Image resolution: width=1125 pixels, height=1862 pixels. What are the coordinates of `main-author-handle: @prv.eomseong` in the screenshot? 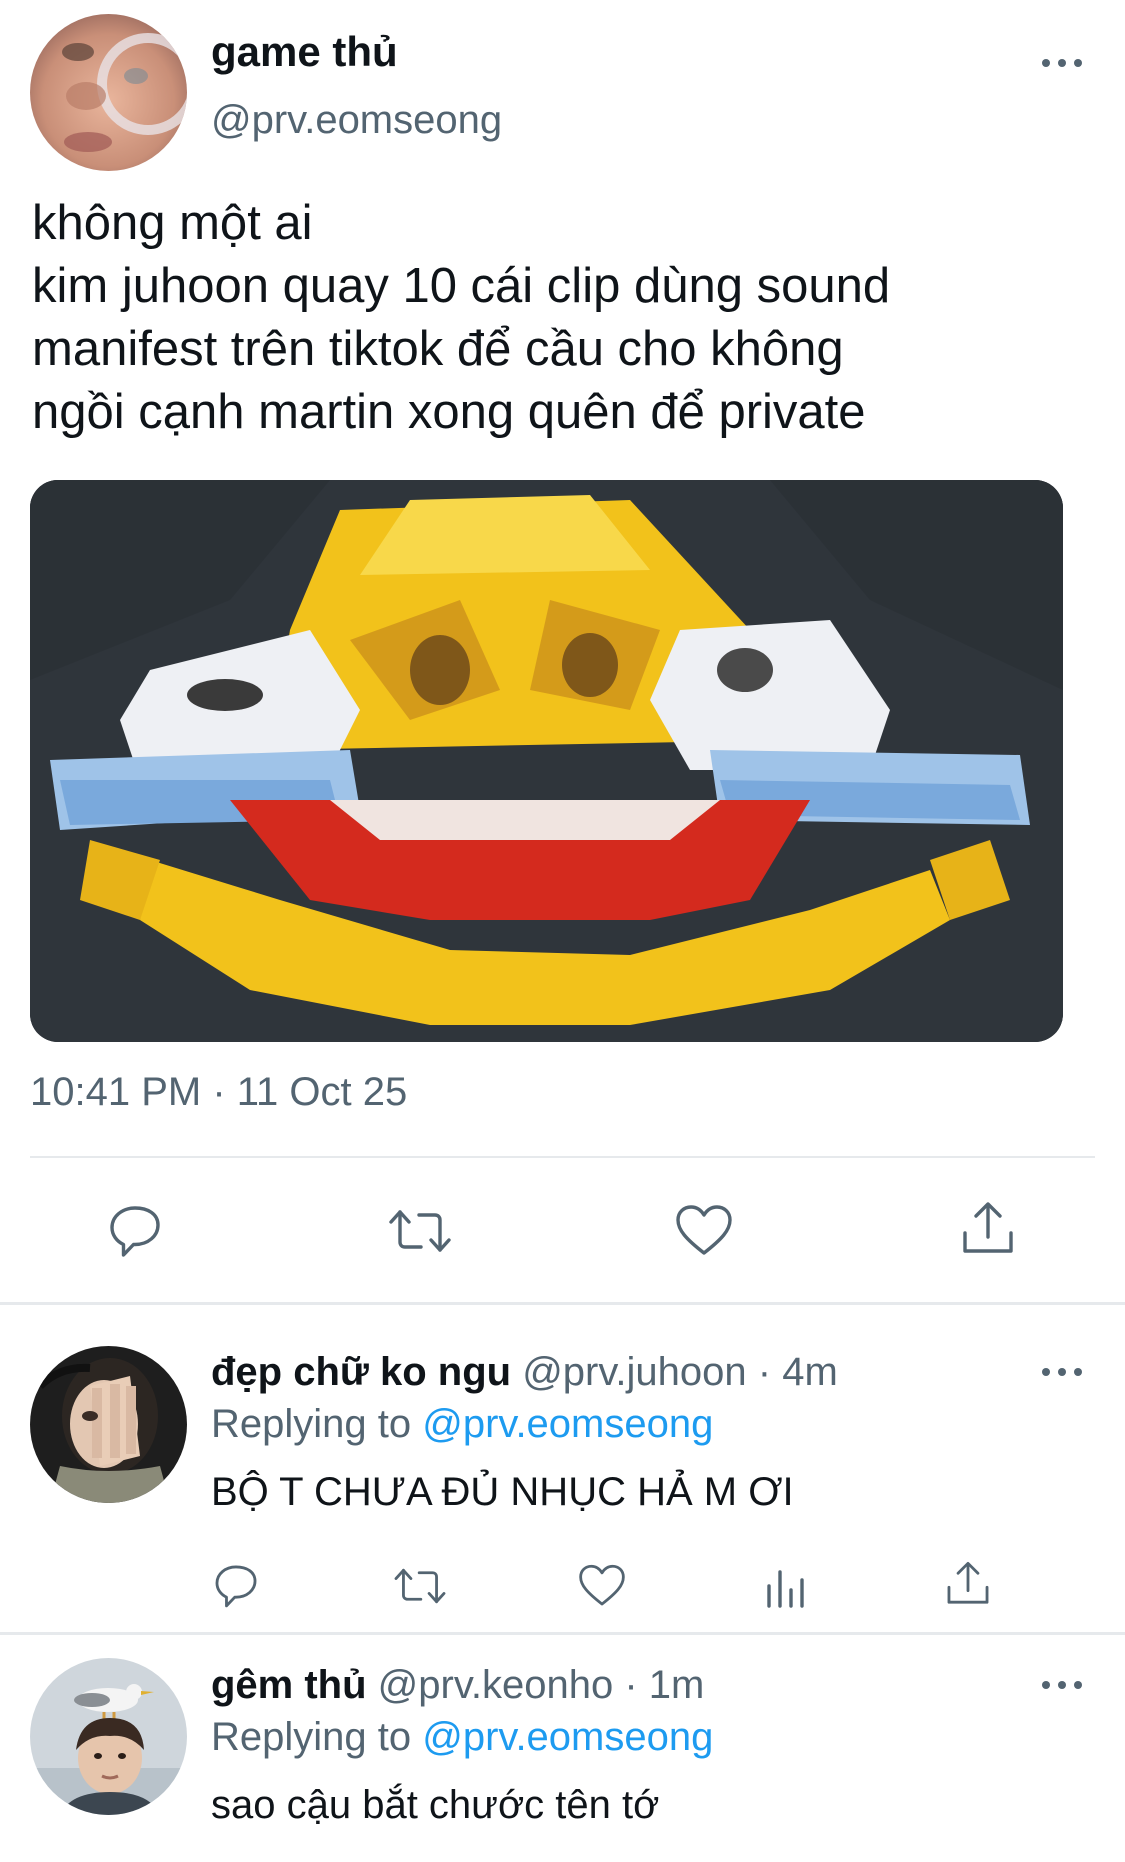 It's located at (356, 120).